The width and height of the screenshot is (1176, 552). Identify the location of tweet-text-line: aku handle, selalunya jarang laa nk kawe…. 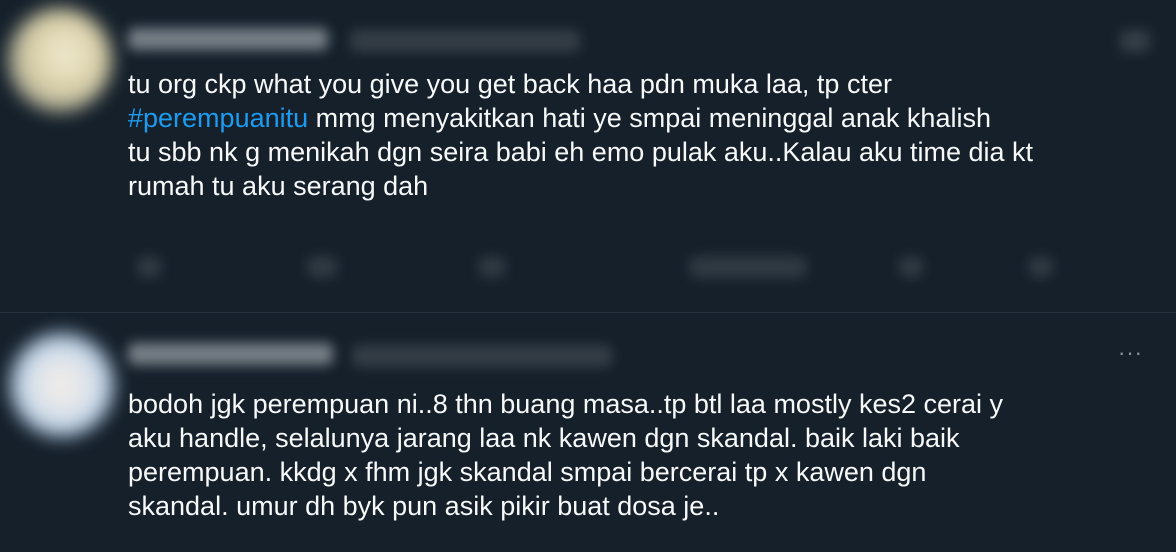
(544, 438).